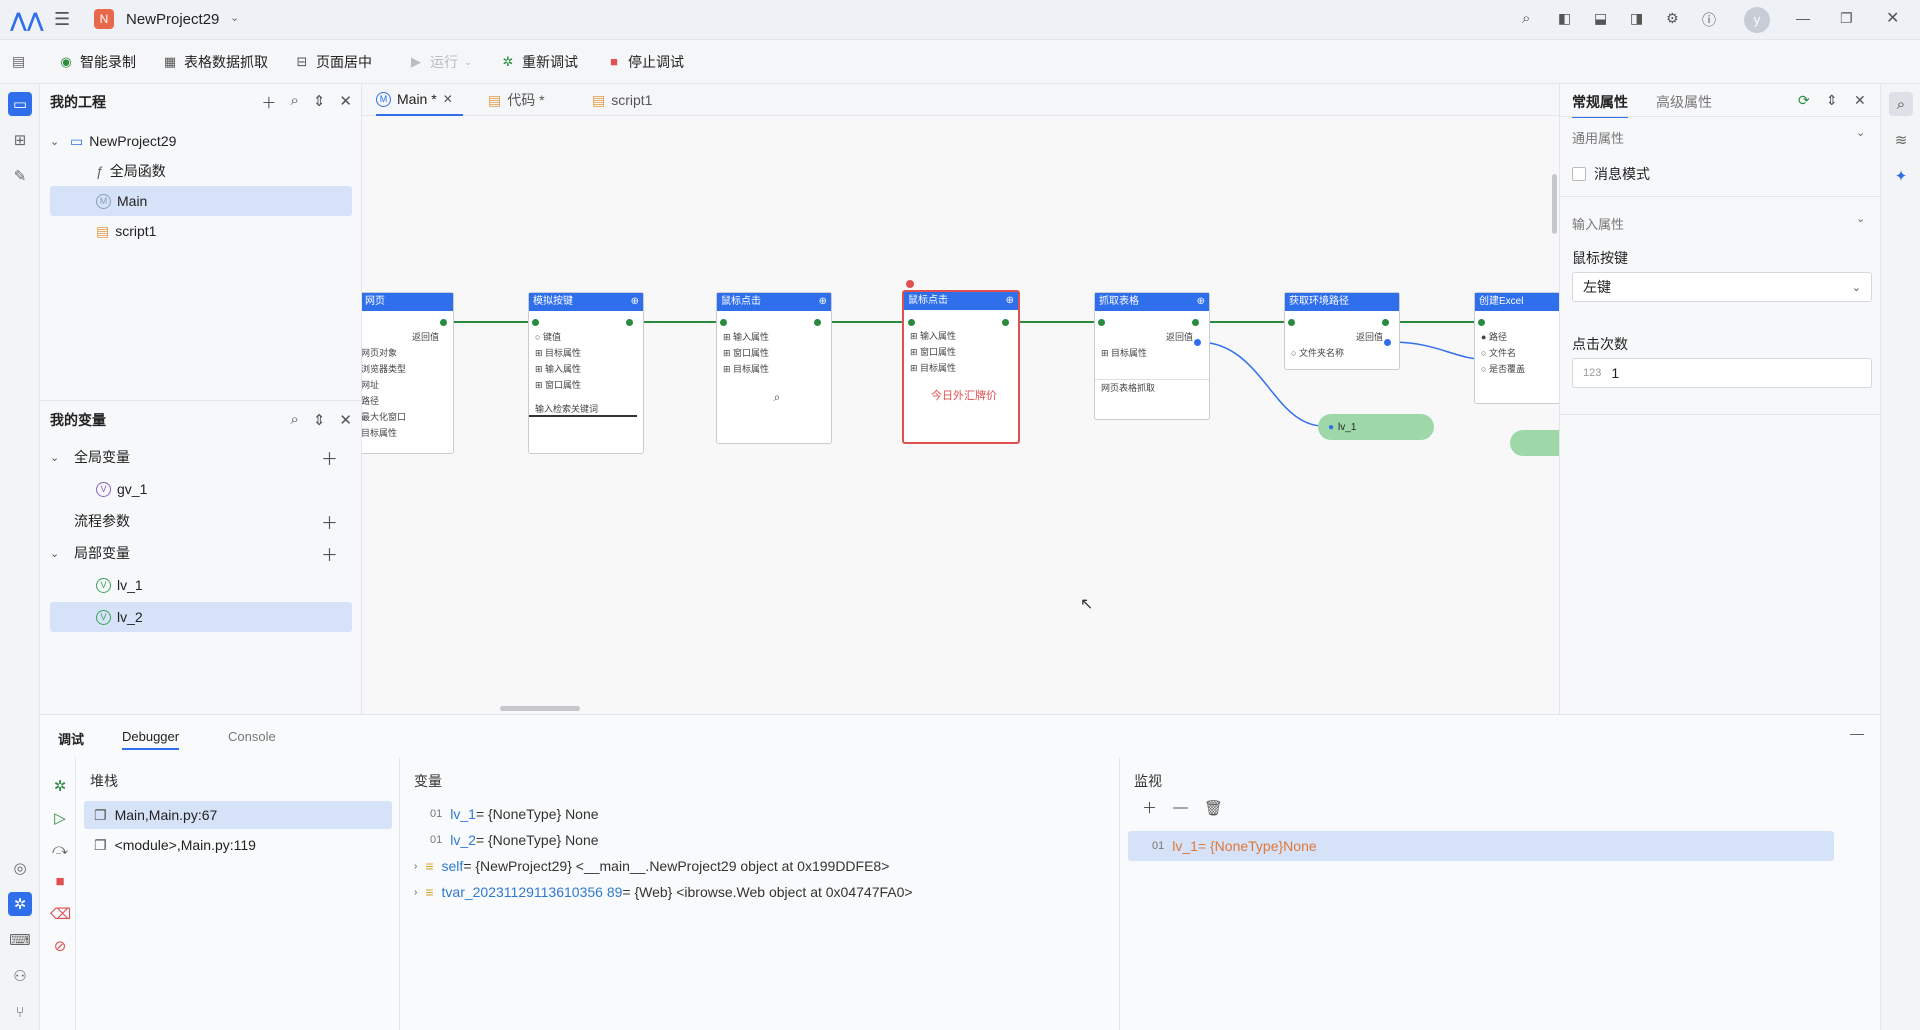  What do you see at coordinates (1331, 427) in the screenshot?
I see `input-port: ●` at bounding box center [1331, 427].